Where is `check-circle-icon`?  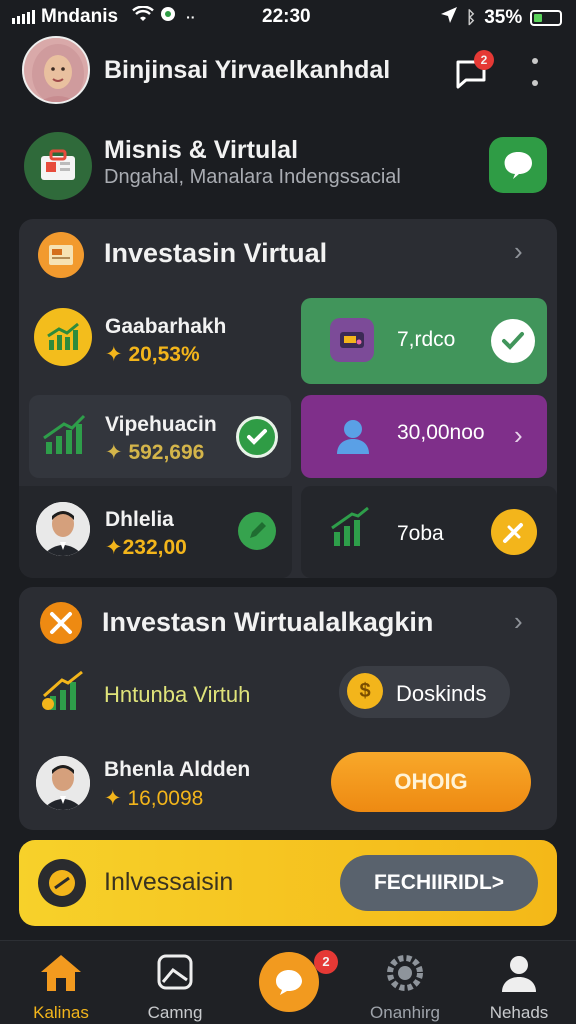 check-circle-icon is located at coordinates (513, 341).